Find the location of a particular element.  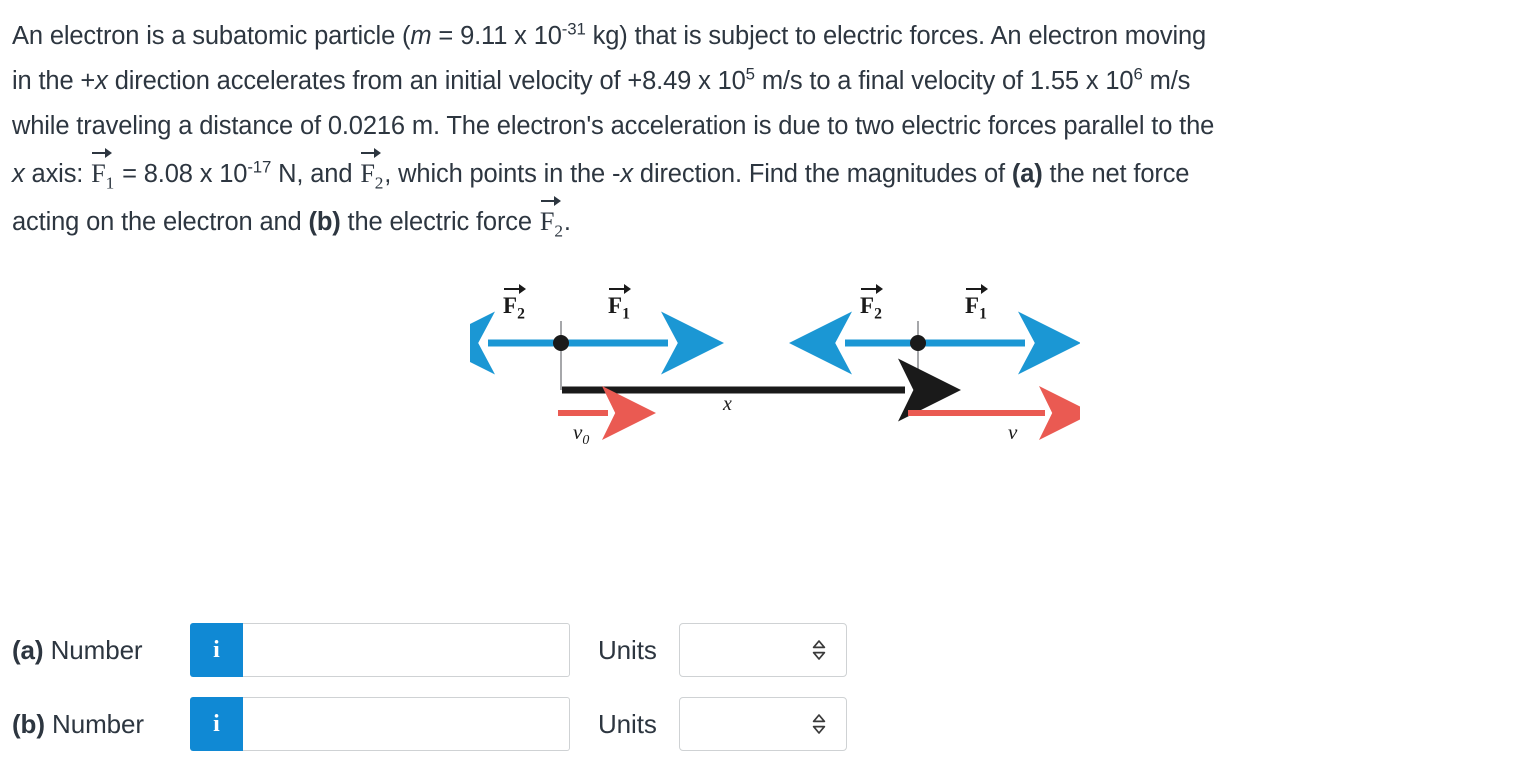

v0-subscript: 0 is located at coordinates (586, 440).